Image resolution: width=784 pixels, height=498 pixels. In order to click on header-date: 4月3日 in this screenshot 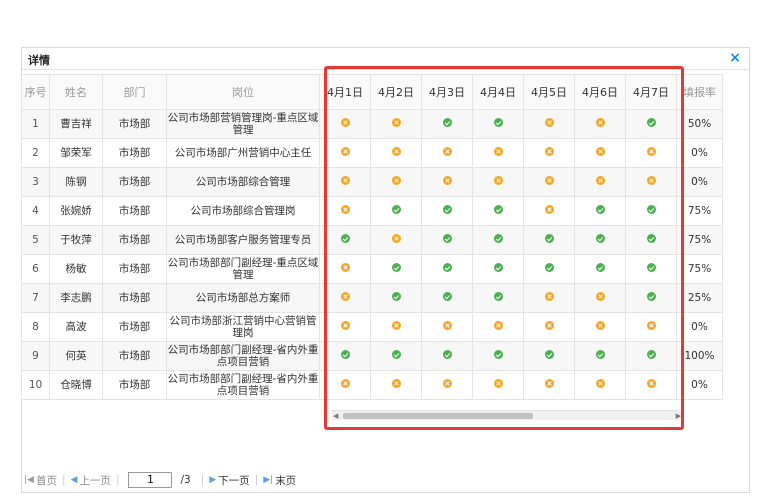, I will do `click(447, 92)`.